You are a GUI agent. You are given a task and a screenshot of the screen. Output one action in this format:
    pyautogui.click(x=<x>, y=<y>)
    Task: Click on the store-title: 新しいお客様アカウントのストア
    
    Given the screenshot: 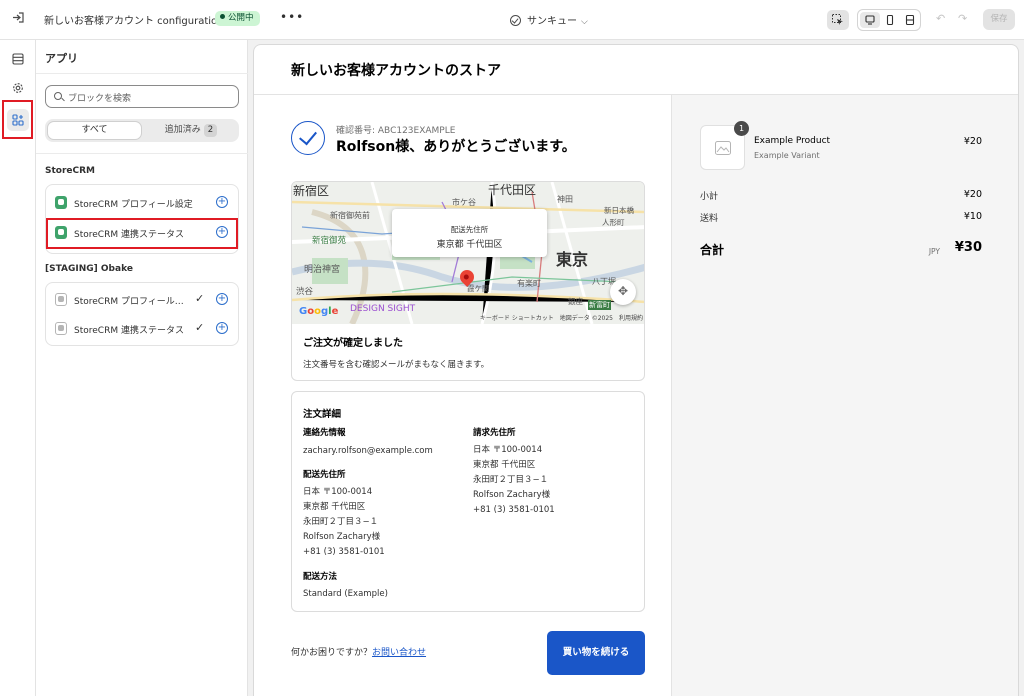 What is the action you would take?
    pyautogui.click(x=396, y=70)
    